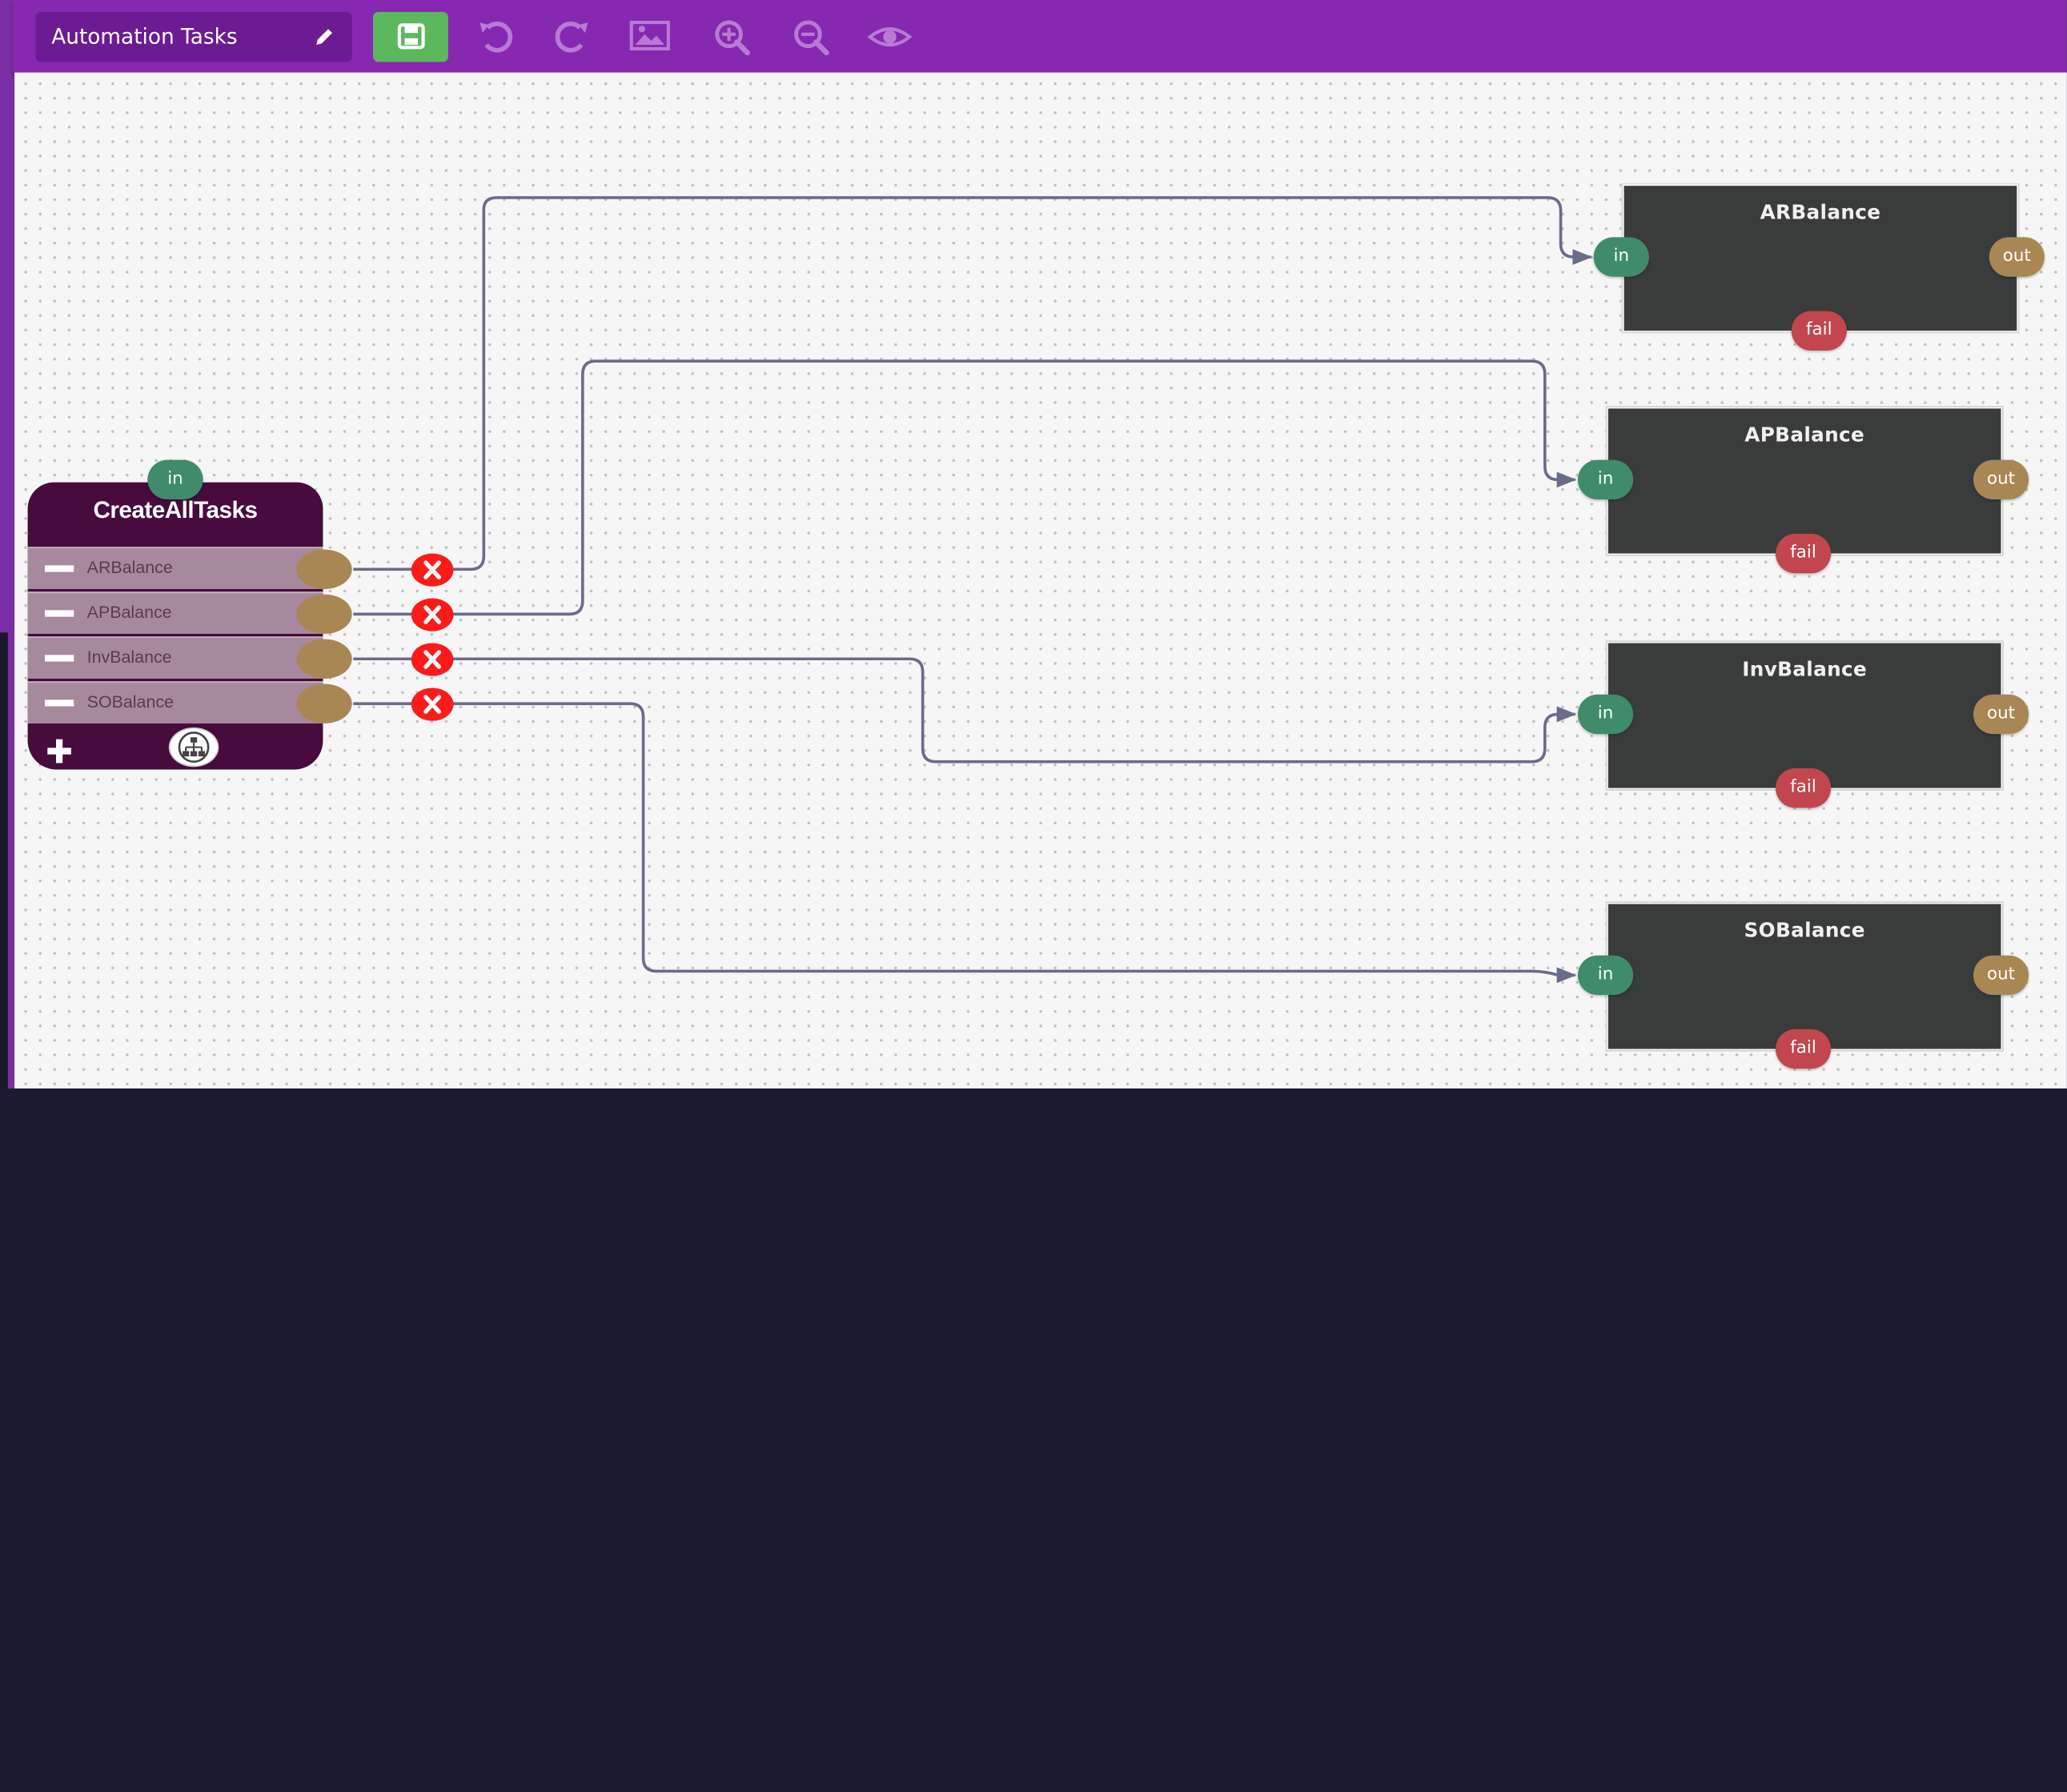 The image size is (2067, 1792). What do you see at coordinates (964, 839) in the screenshot?
I see `wire-sobalance` at bounding box center [964, 839].